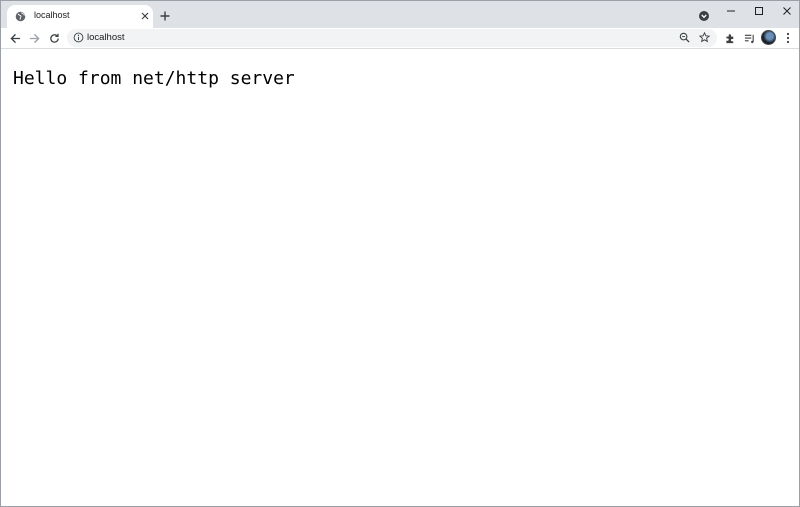 This screenshot has width=800, height=507. Describe the element at coordinates (400, 14) in the screenshot. I see `tab-strip: localhost` at that location.